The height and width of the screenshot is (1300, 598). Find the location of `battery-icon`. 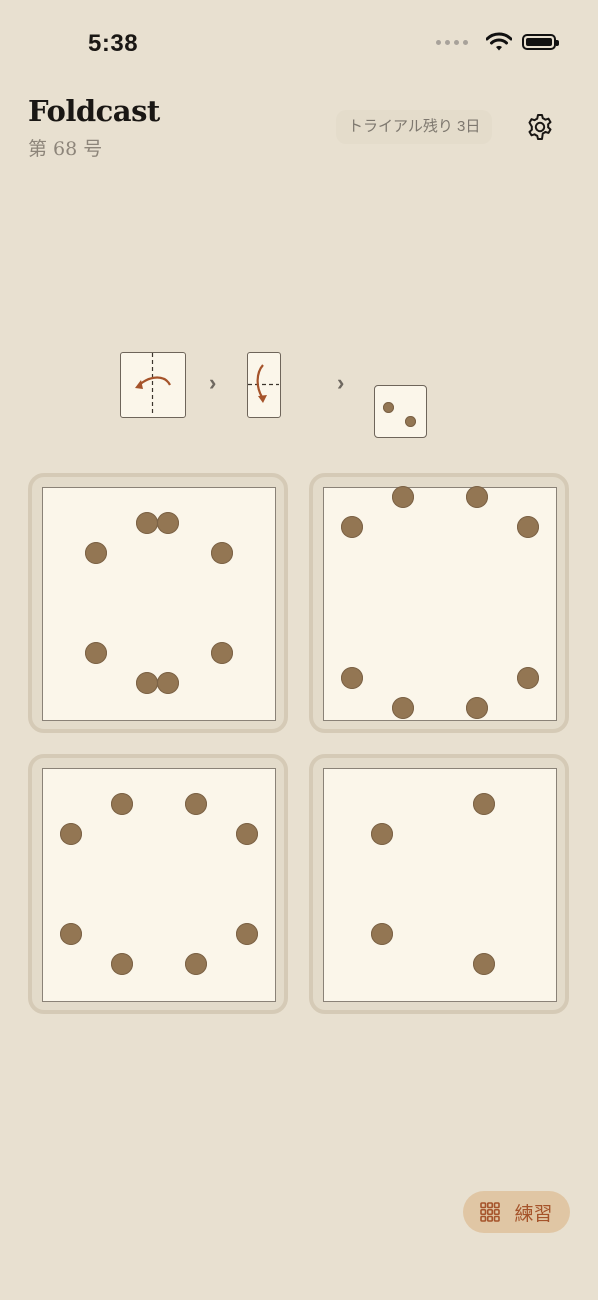

battery-icon is located at coordinates (540, 42).